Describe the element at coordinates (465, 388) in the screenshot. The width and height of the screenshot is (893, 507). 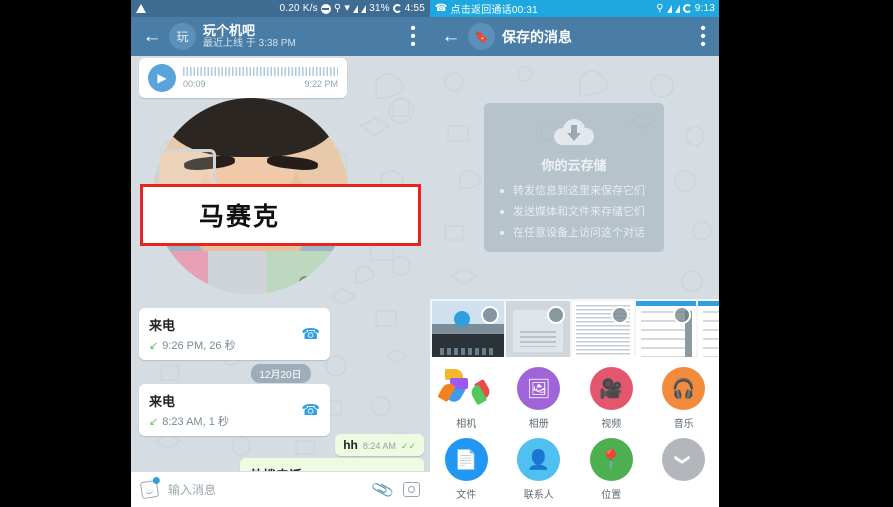
I see `camera-shutter-icon` at that location.